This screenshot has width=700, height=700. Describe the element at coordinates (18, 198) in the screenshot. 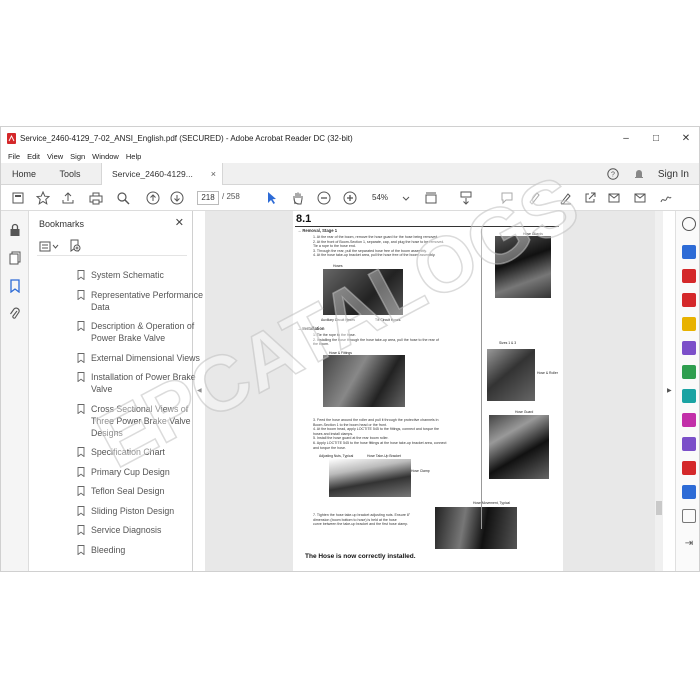

I see `home-icon` at that location.